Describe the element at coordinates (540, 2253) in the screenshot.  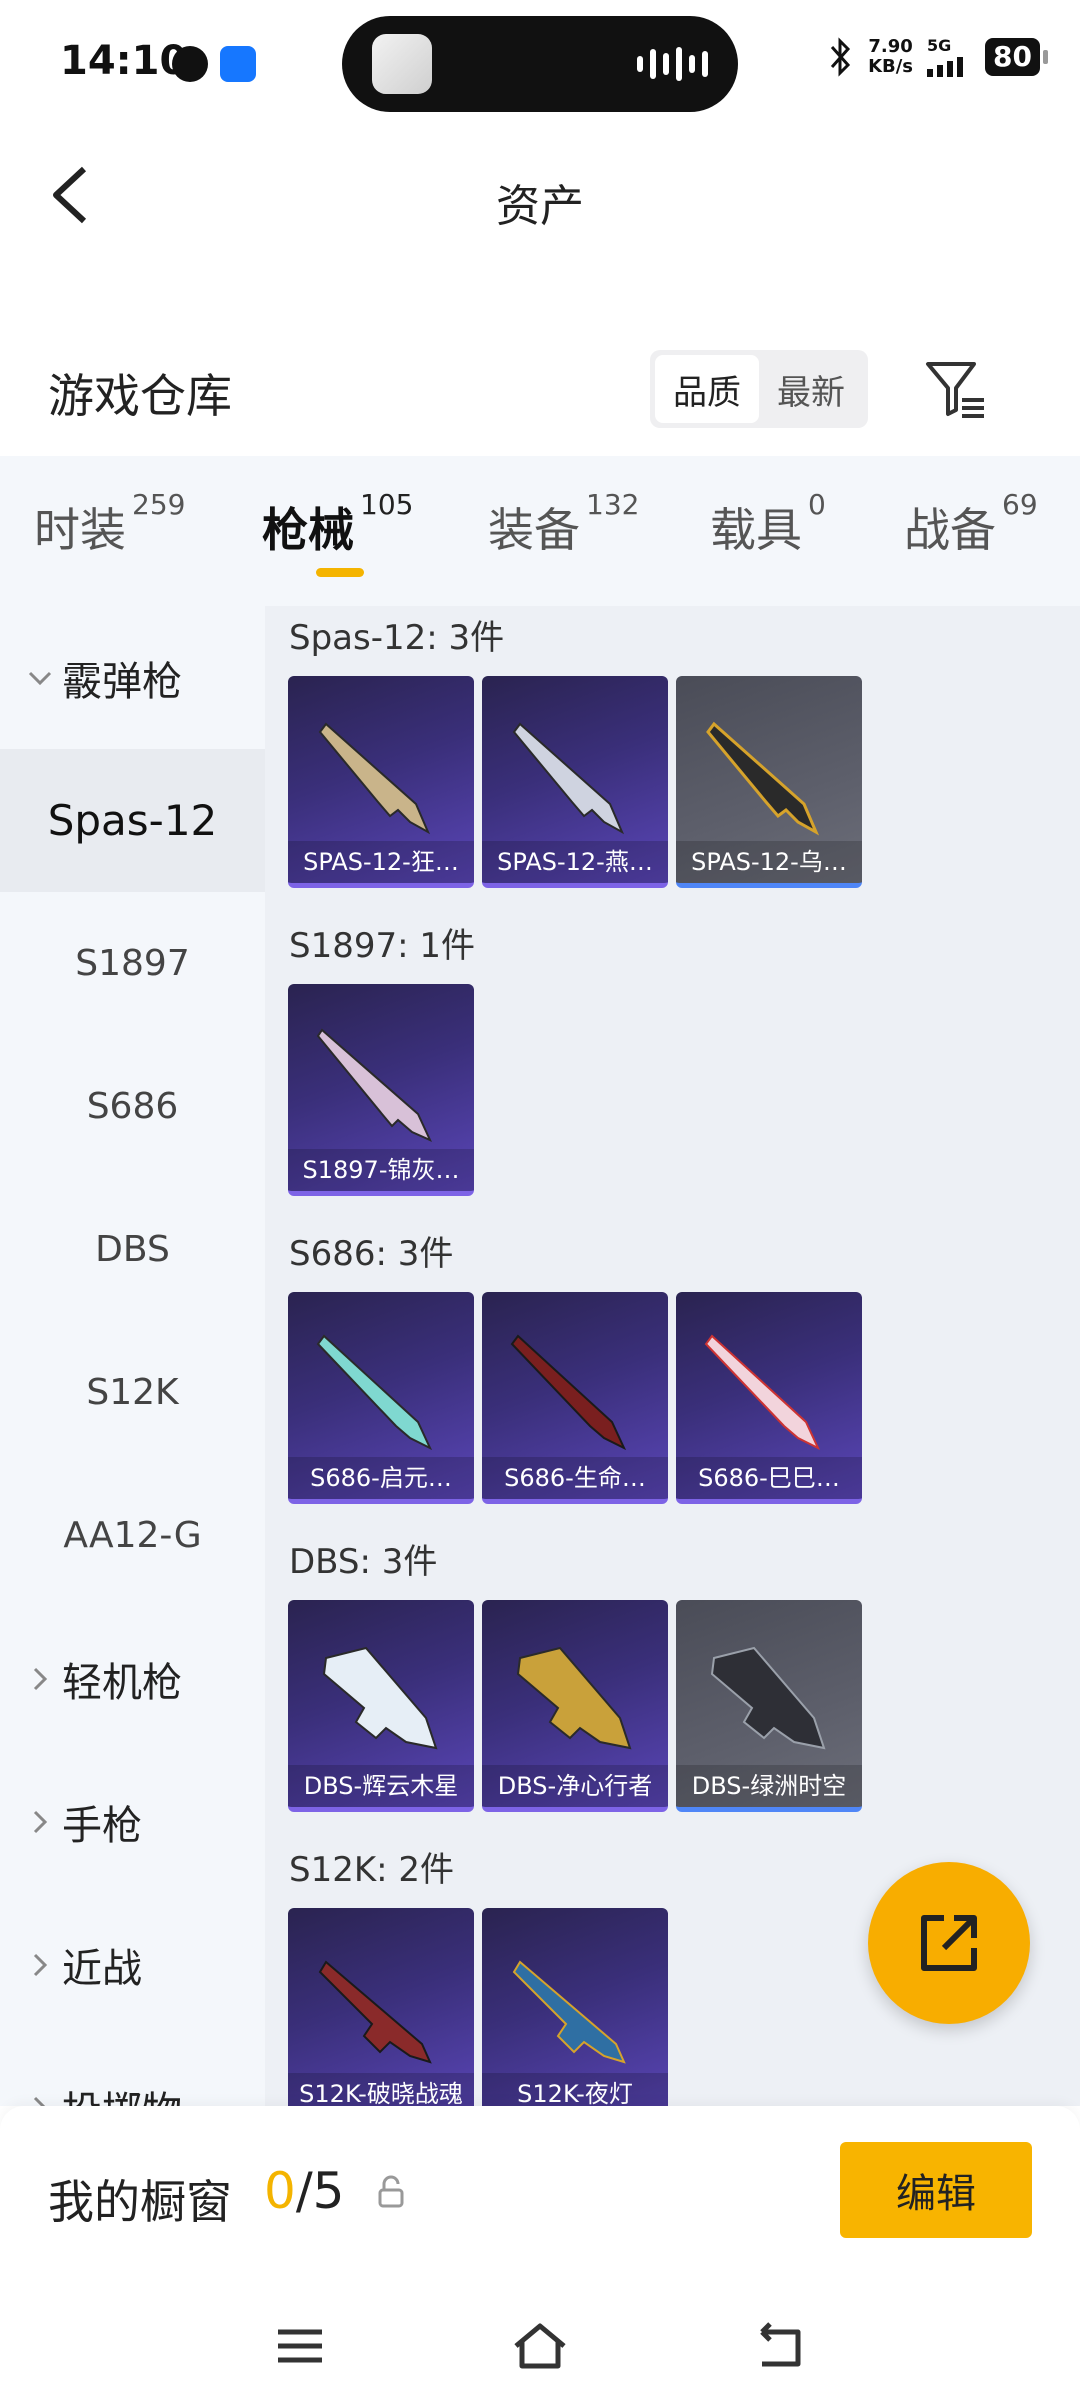
I see `bottom-bar: 我的橱窗 0/5 编辑` at that location.